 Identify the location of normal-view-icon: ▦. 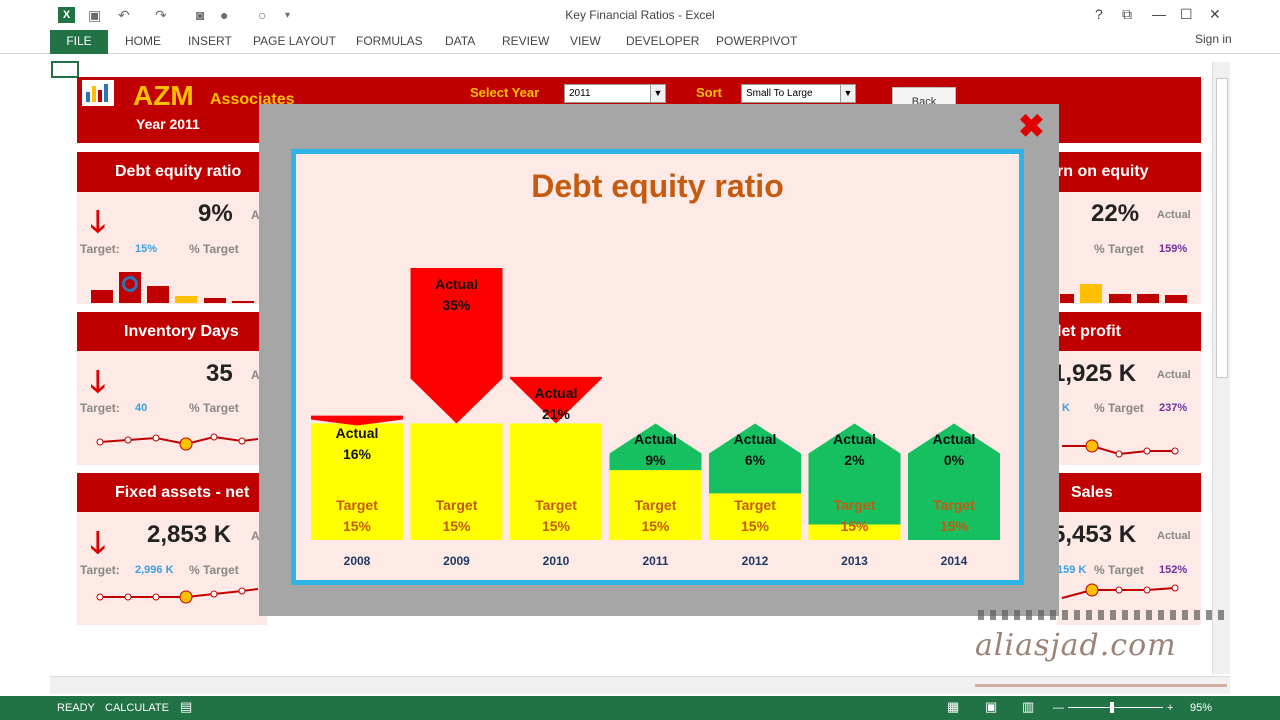
(953, 707).